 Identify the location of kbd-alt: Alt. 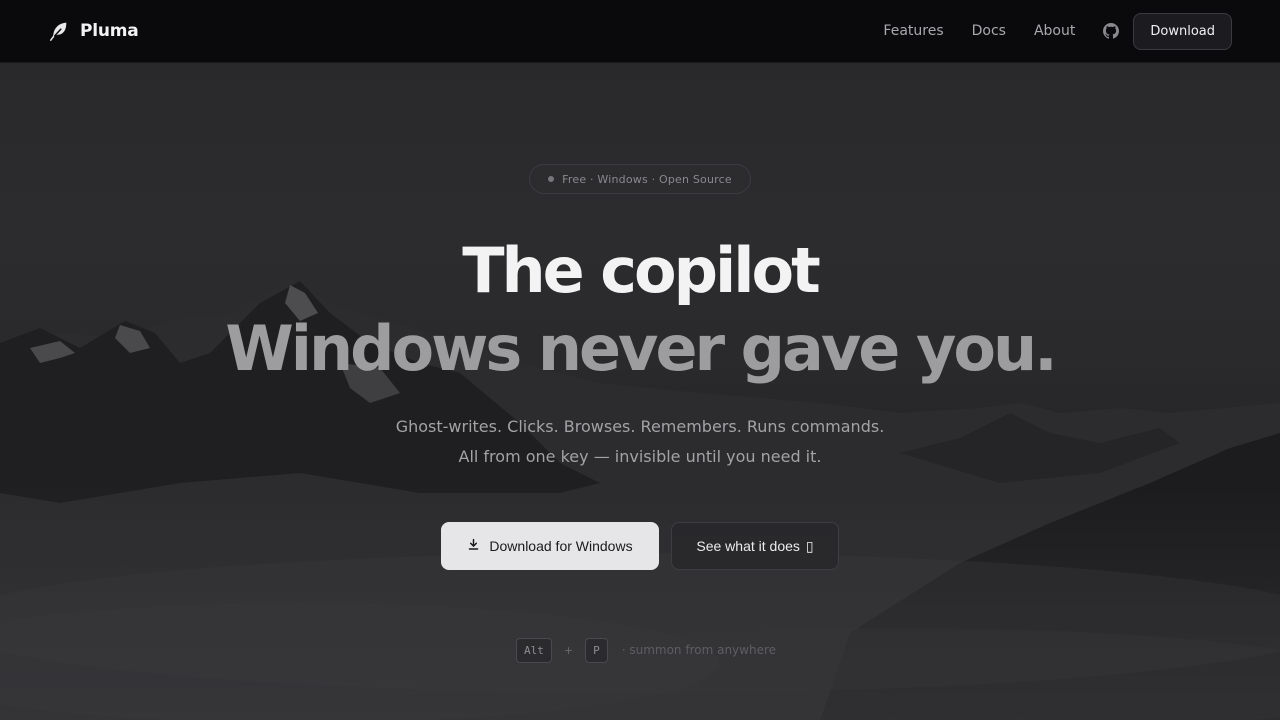
(534, 650).